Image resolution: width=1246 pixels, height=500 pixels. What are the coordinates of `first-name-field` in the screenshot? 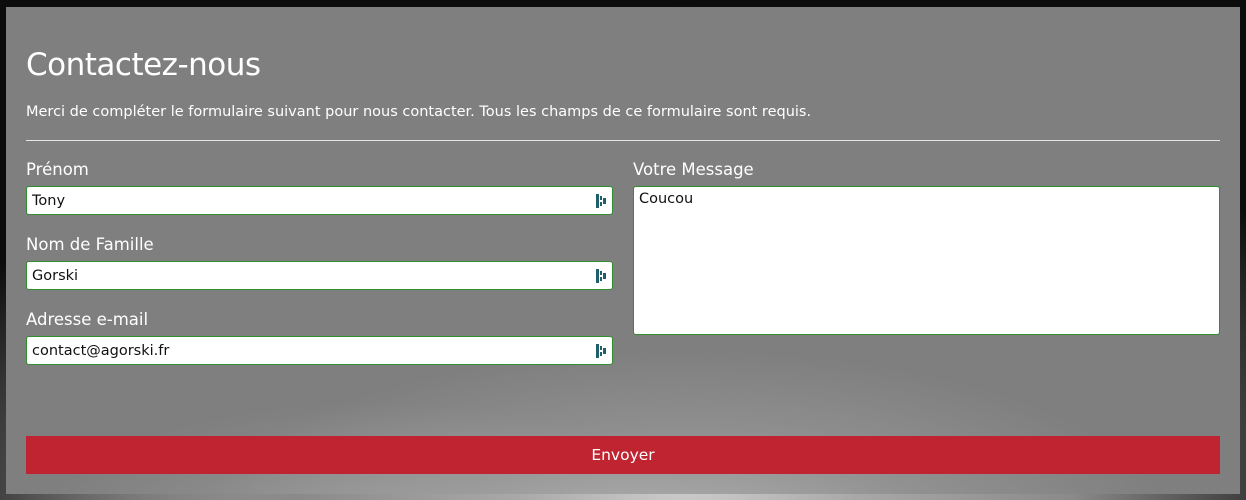 It's located at (319, 200).